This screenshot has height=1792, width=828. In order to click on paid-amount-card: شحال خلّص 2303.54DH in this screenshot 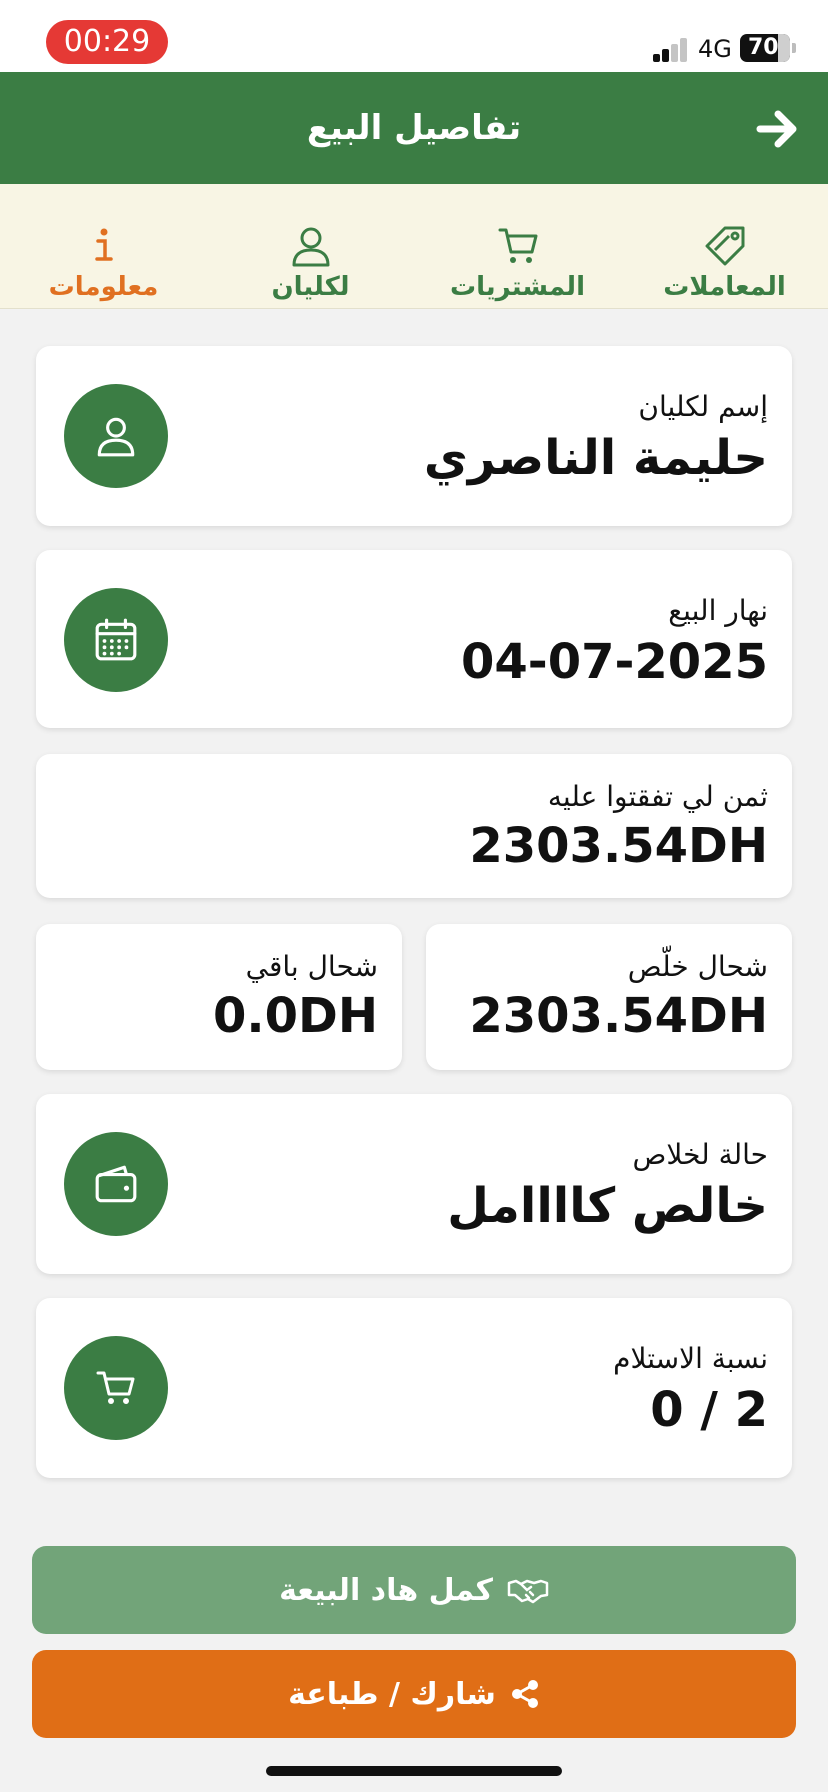, I will do `click(609, 997)`.